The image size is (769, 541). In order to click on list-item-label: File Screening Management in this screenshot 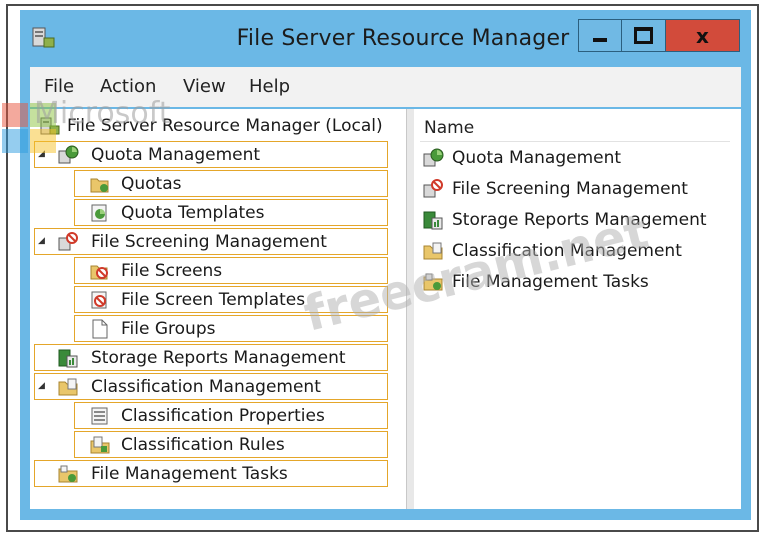, I will do `click(570, 189)`.